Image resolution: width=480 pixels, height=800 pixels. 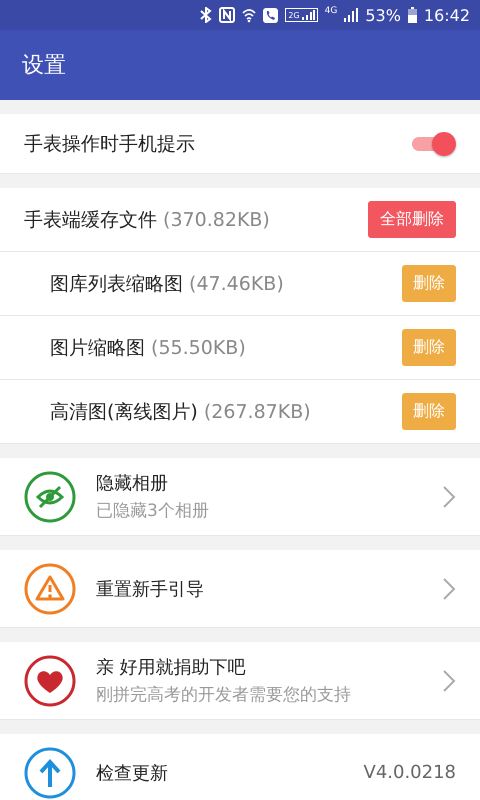 What do you see at coordinates (240, 681) in the screenshot?
I see `menu-item: 亲 好用就捐助下吧 刚拼完高考的开发者需要您的支持` at bounding box center [240, 681].